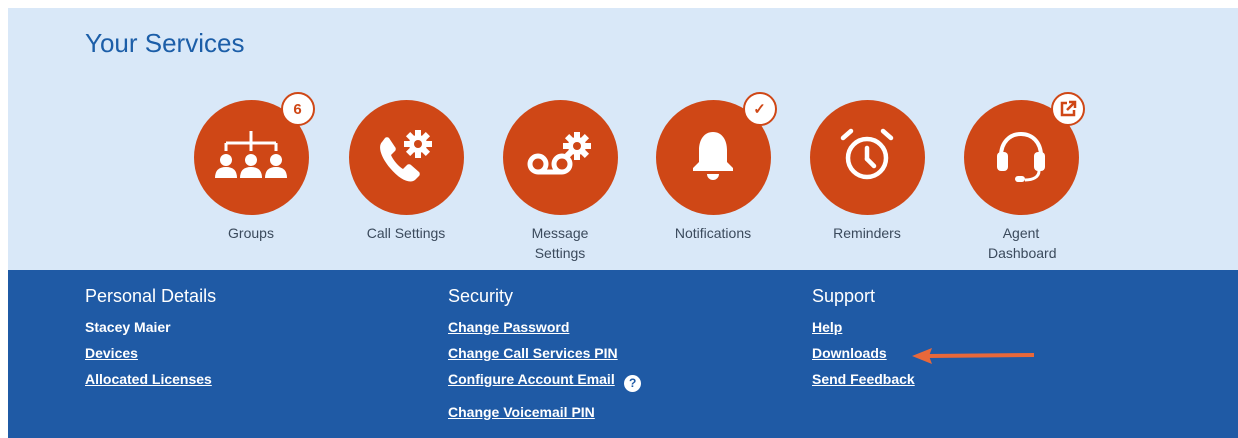 This screenshot has height=438, width=1238. What do you see at coordinates (297, 109) in the screenshot?
I see `groups-count-badge: 6` at bounding box center [297, 109].